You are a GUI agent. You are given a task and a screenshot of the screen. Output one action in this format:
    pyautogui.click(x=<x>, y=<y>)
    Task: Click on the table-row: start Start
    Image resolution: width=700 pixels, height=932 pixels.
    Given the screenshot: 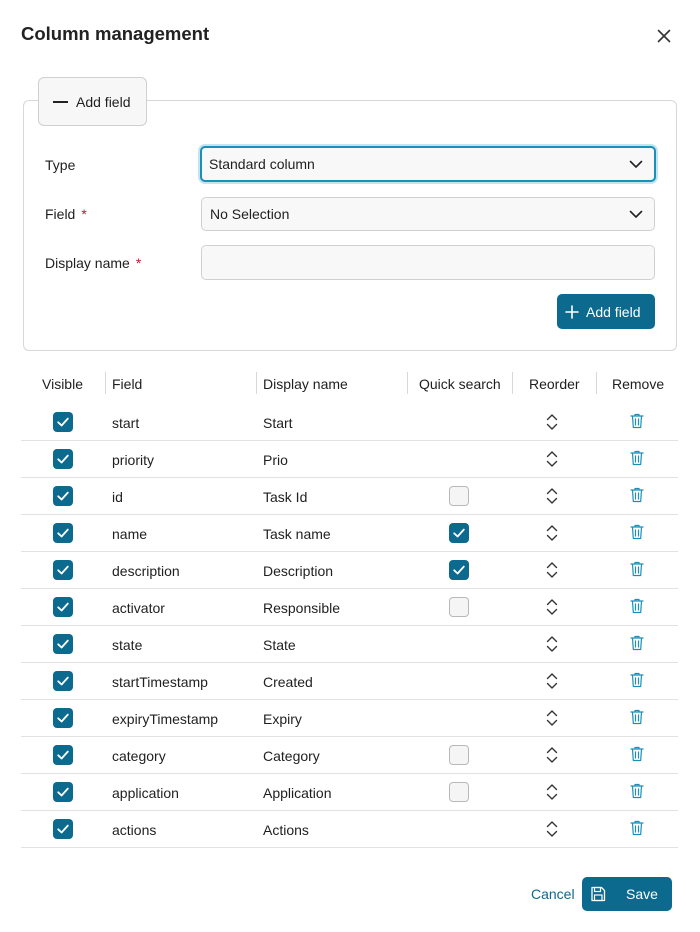 What is the action you would take?
    pyautogui.click(x=349, y=422)
    